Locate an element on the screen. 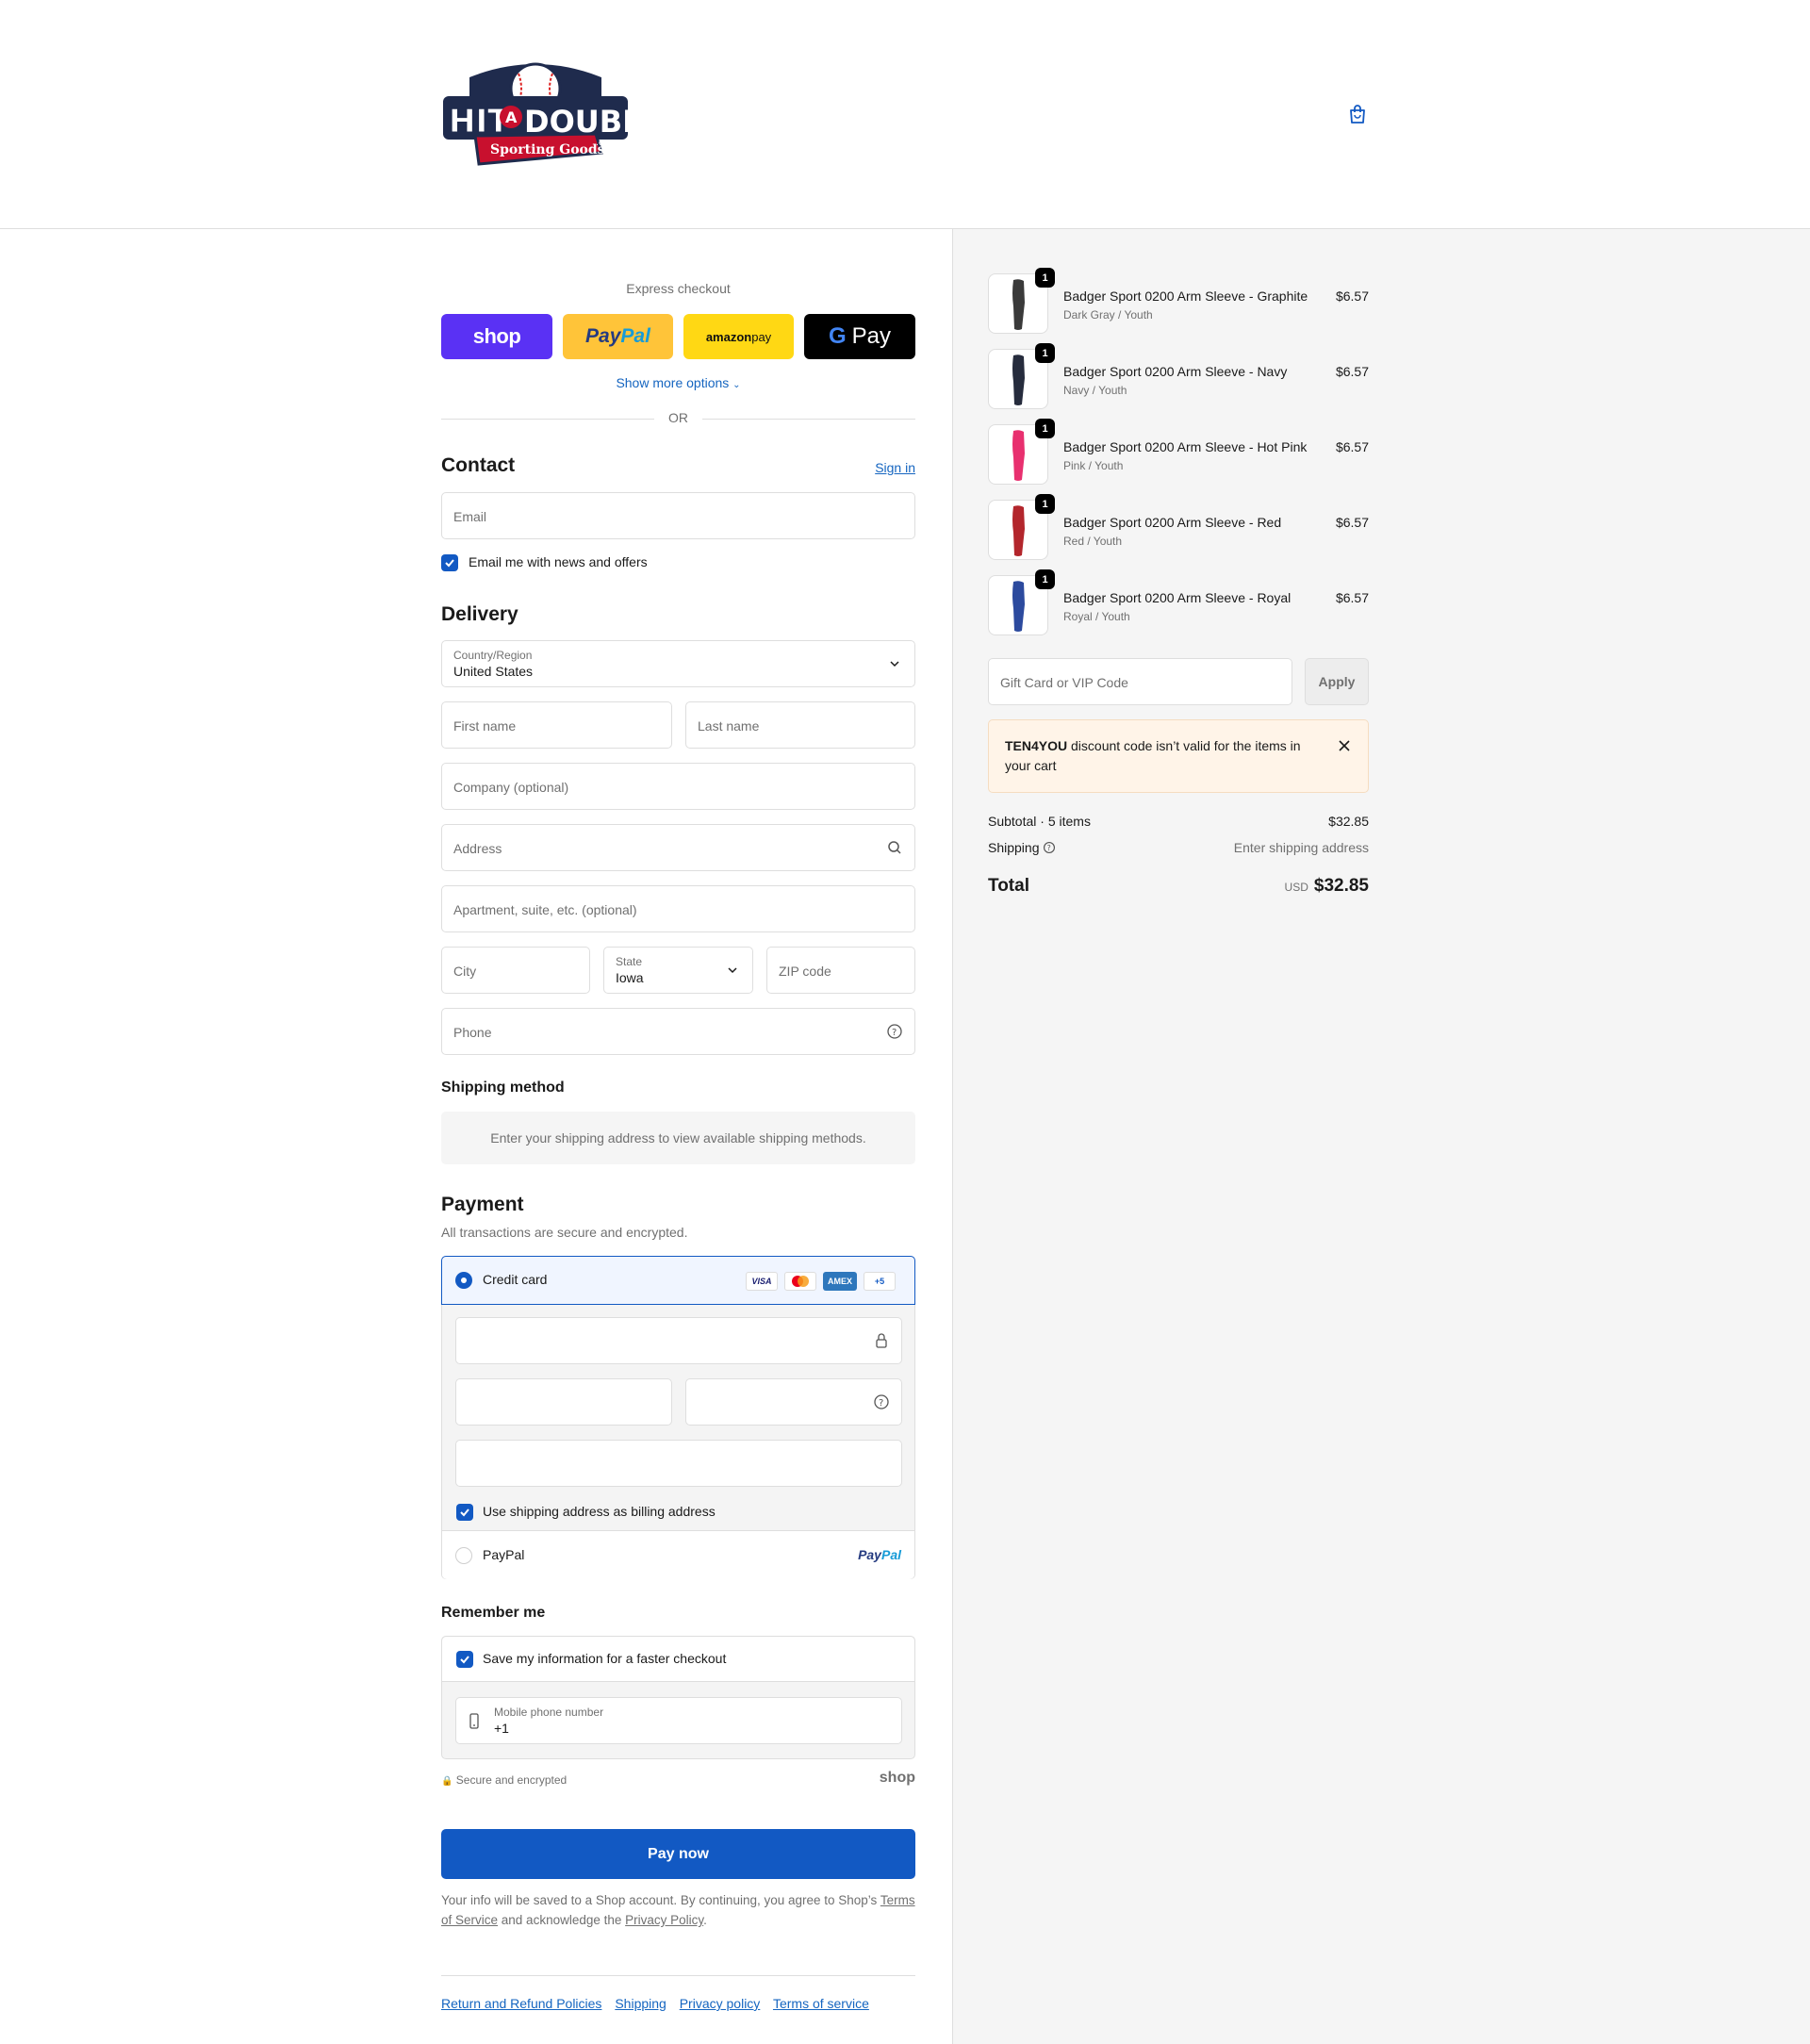 This screenshot has width=1810, height=2044. lock-icon is located at coordinates (881, 1340).